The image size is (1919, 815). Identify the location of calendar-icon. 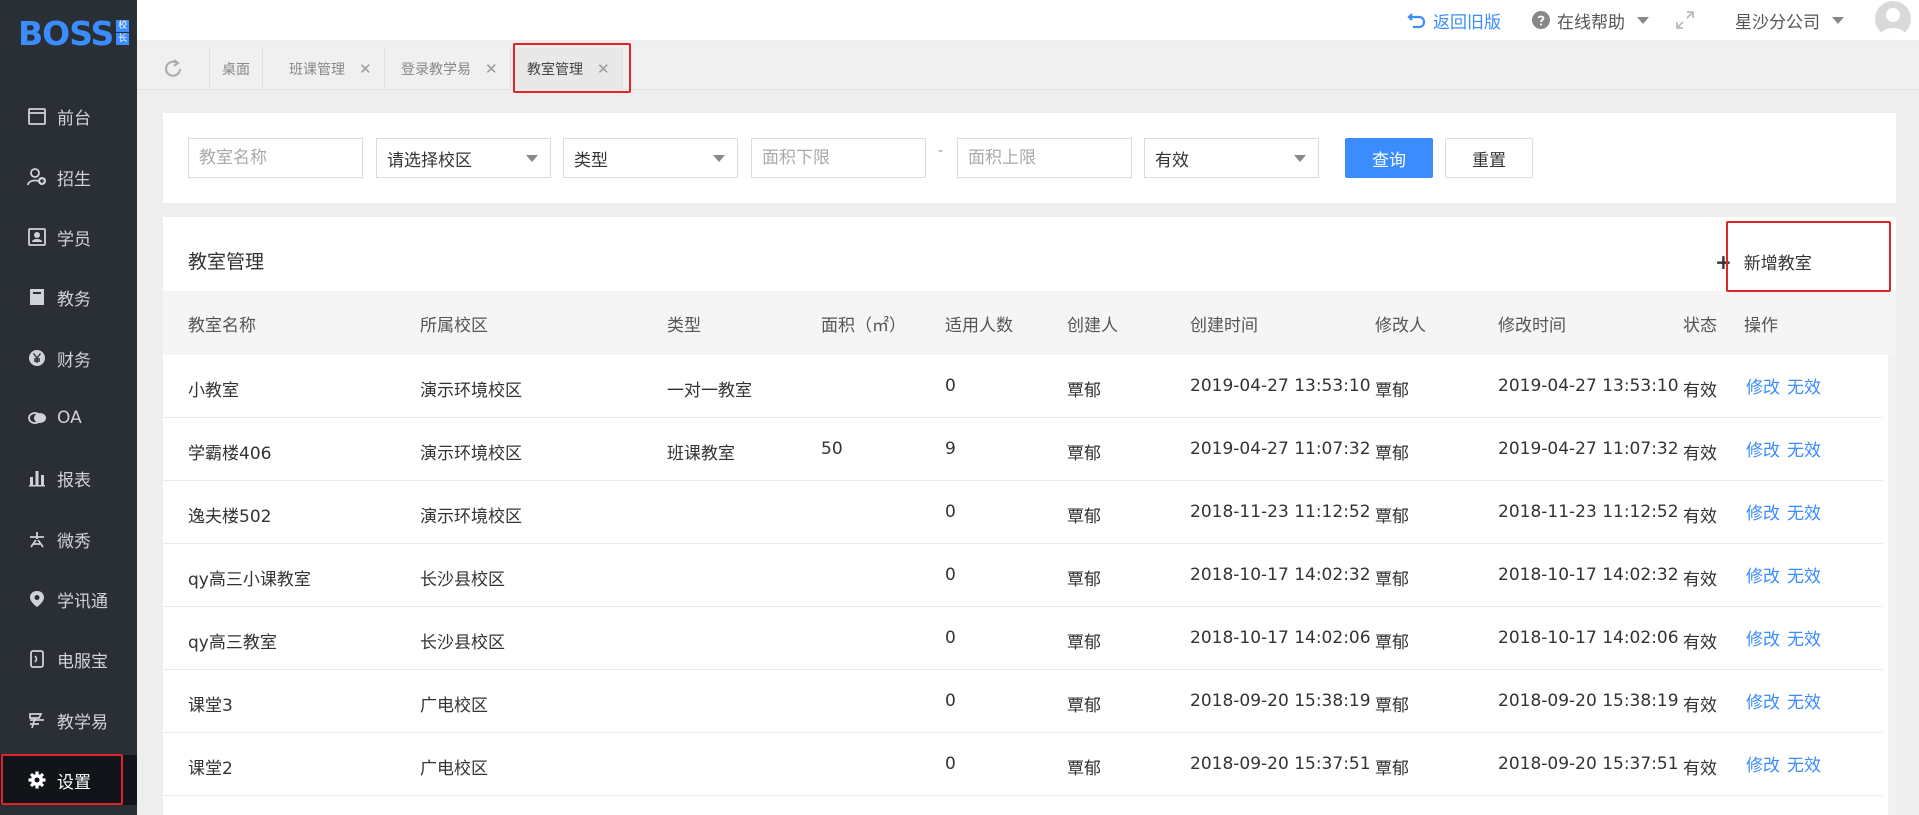
(37, 116).